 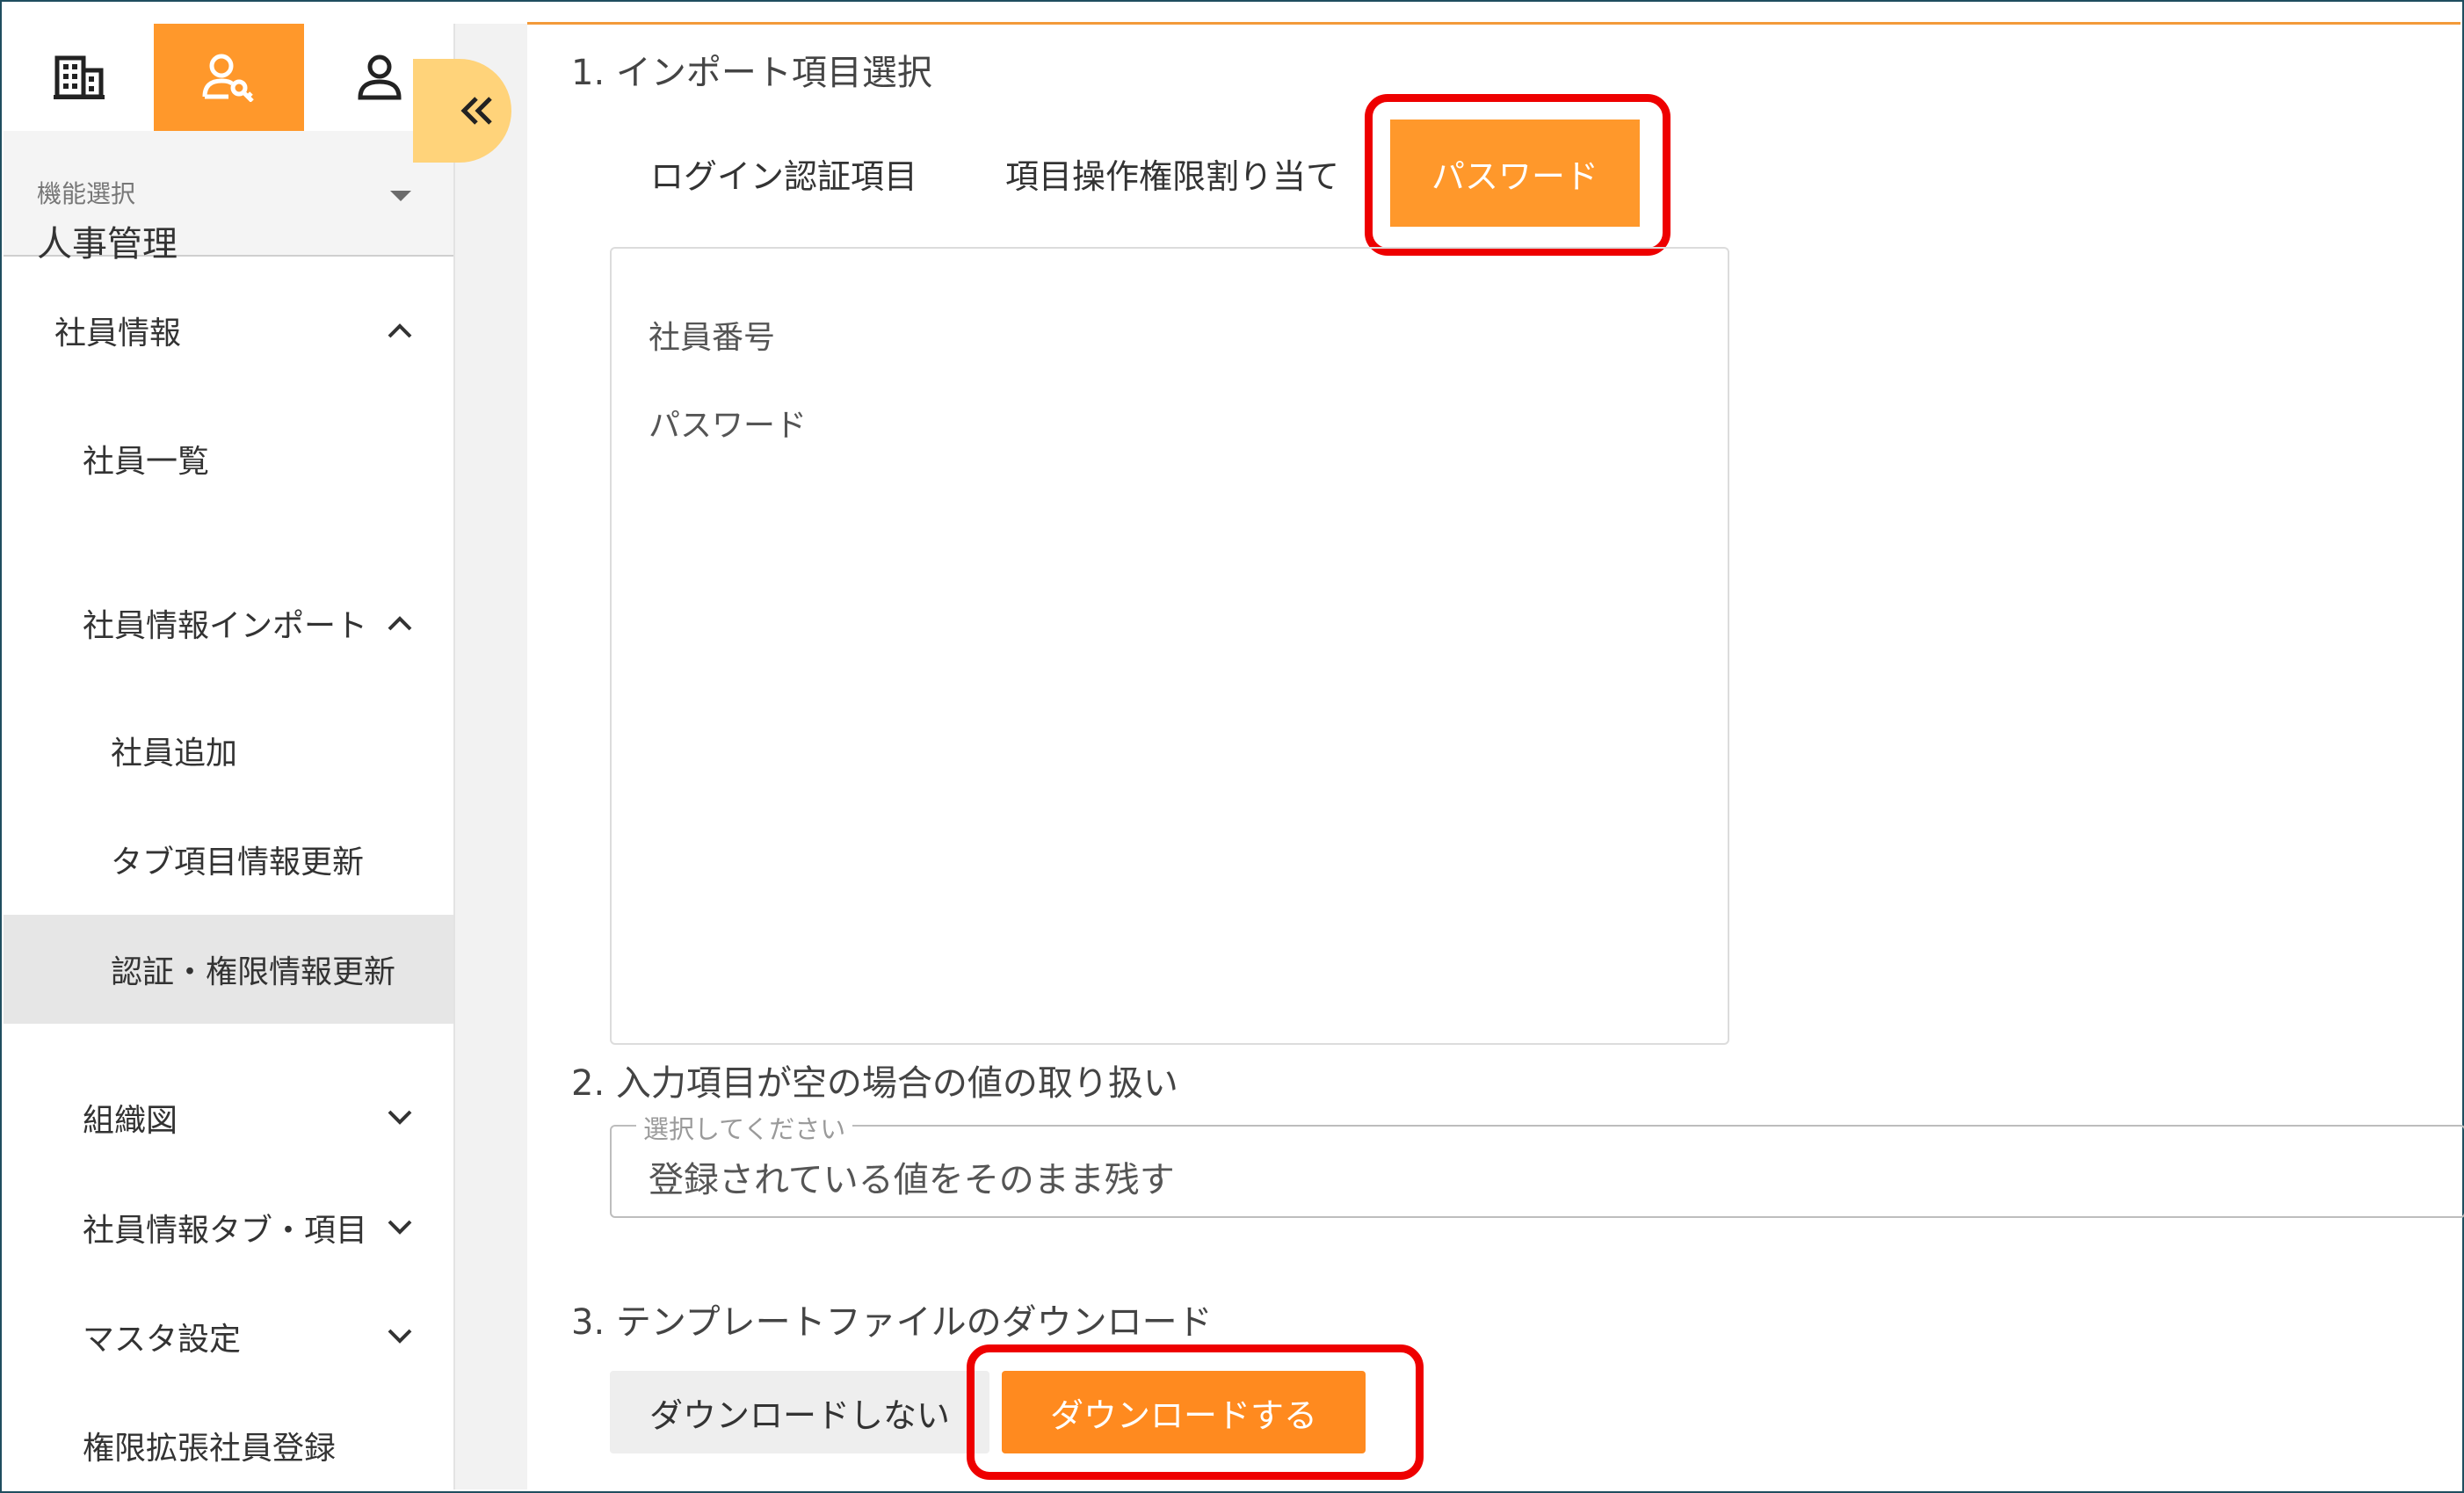 What do you see at coordinates (744, 1128) in the screenshot?
I see `select-legend: 選択してください` at bounding box center [744, 1128].